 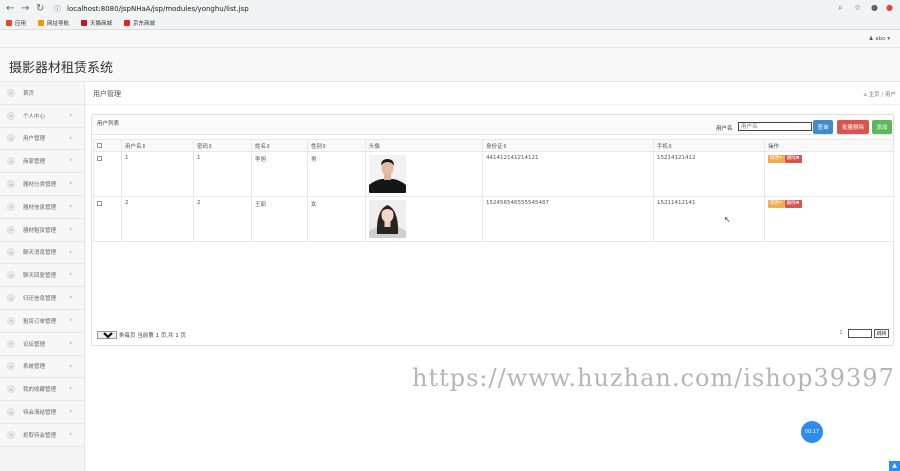 I want to click on name-cell: 李旭, so click(x=279, y=174).